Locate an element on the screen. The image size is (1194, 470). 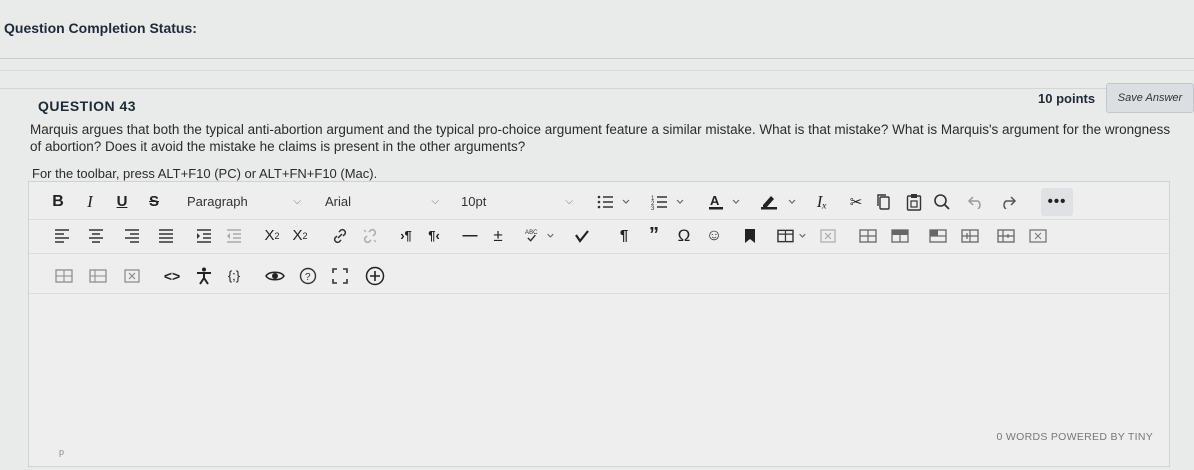
question-points: 10 points is located at coordinates (1067, 98).